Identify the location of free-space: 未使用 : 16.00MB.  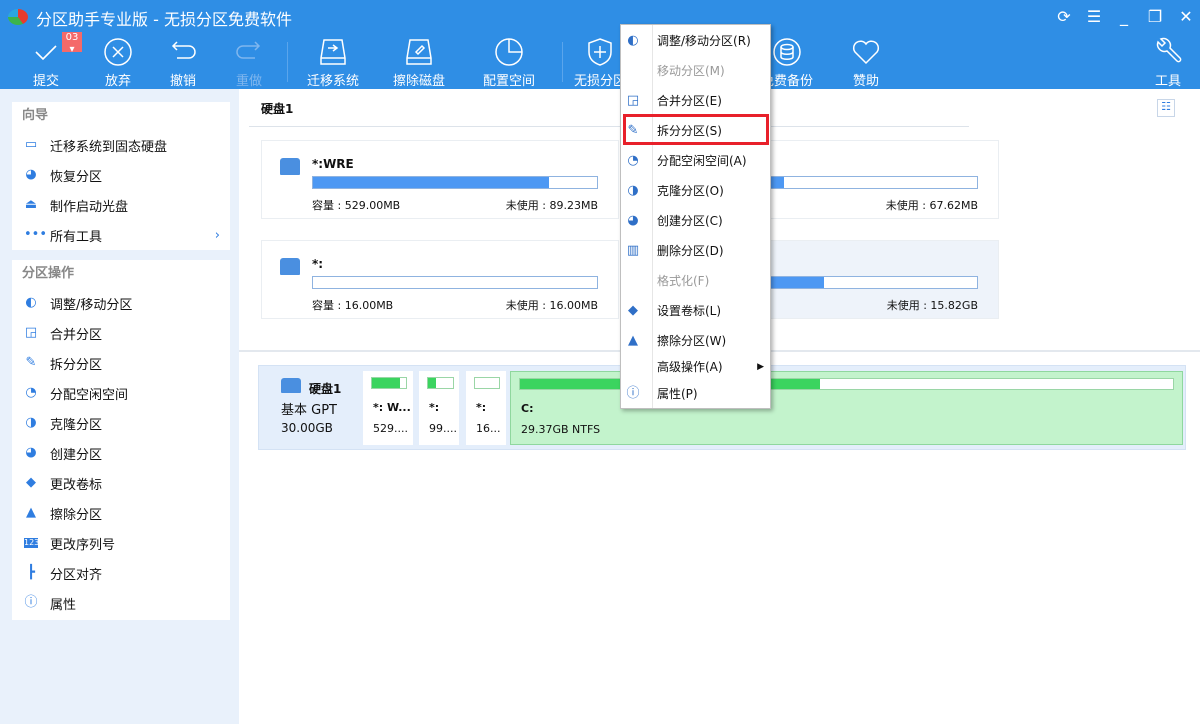
(551, 305).